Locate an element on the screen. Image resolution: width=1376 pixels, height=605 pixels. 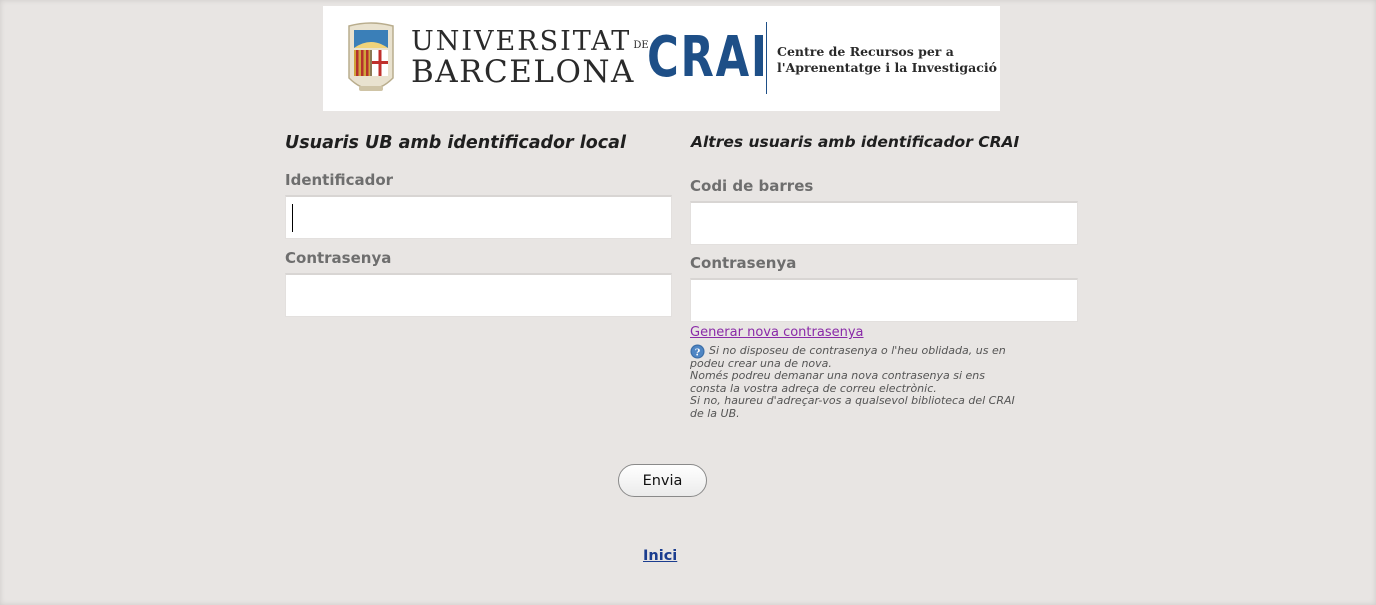
barcode-input is located at coordinates (884, 223).